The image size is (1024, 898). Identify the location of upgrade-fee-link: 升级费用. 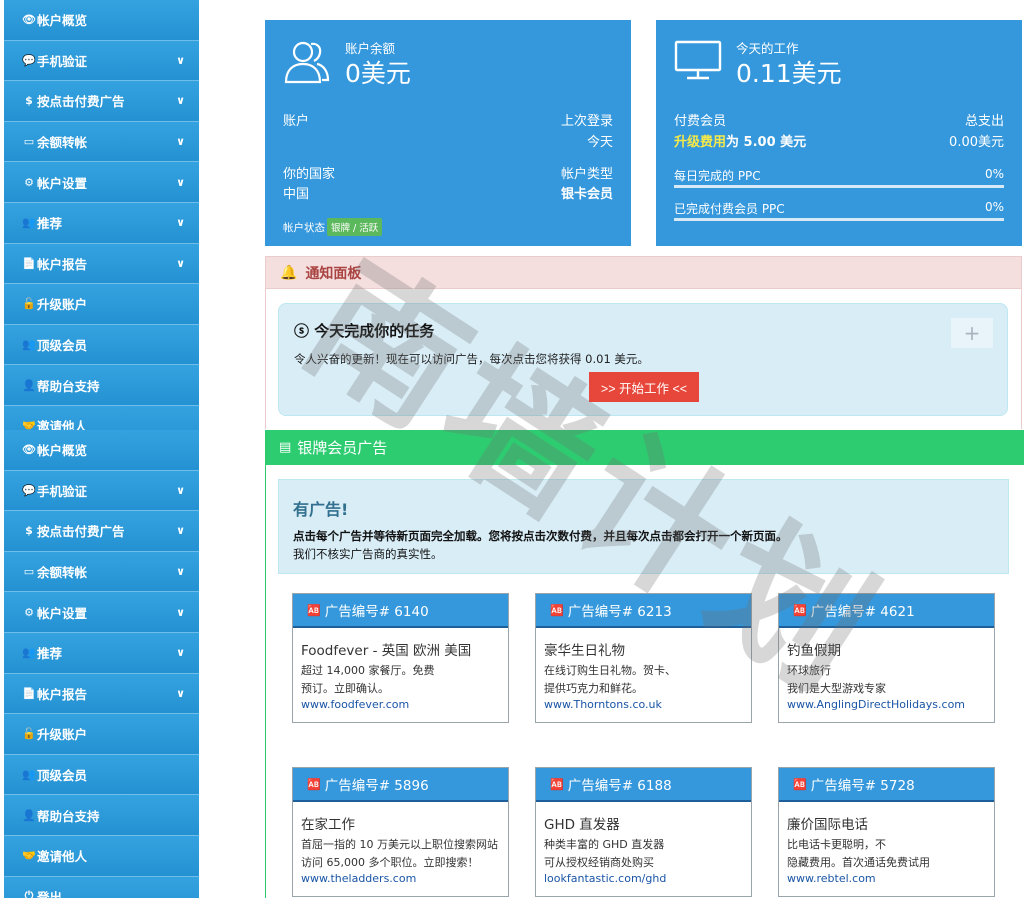
(700, 142).